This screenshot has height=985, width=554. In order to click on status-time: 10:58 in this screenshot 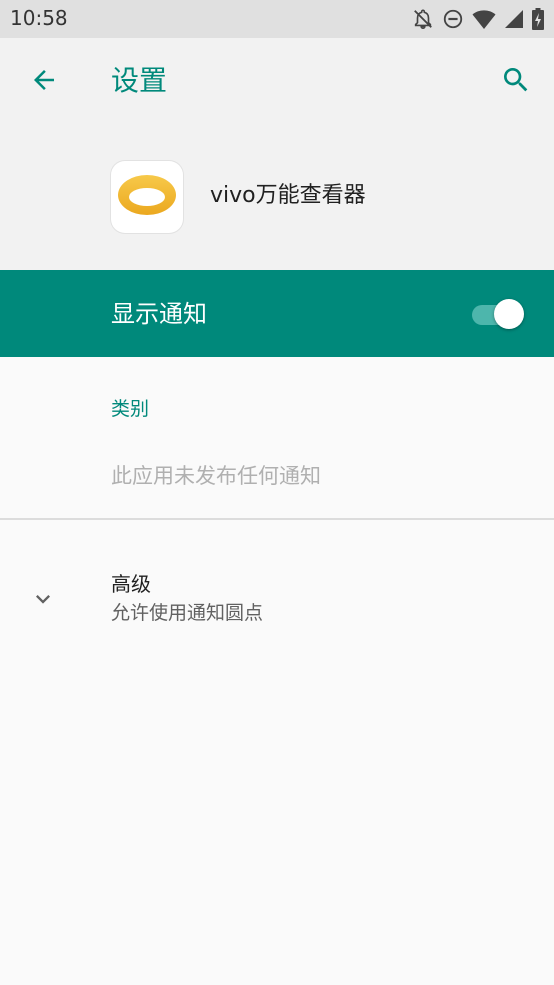, I will do `click(39, 18)`.